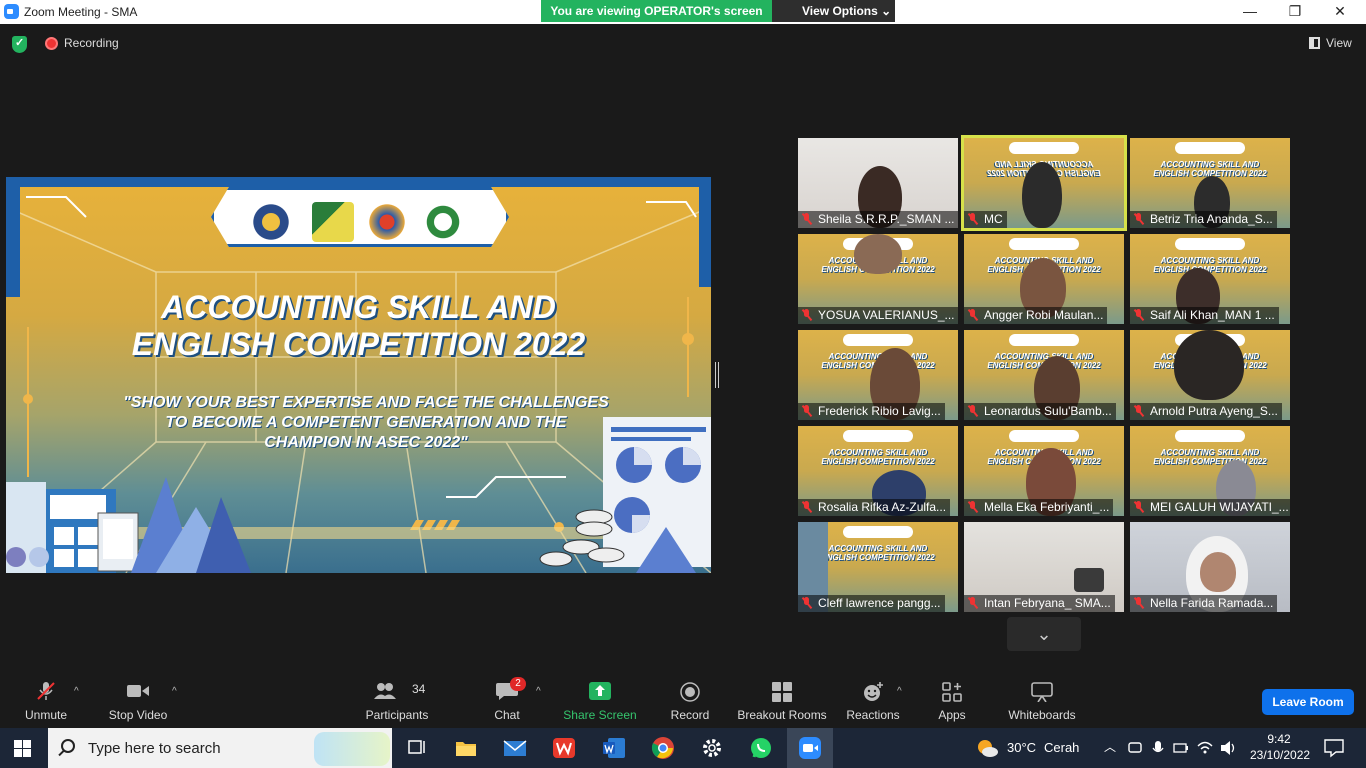  What do you see at coordinates (1044, 634) in the screenshot?
I see `gallery-next-page-button: ⌄` at bounding box center [1044, 634].